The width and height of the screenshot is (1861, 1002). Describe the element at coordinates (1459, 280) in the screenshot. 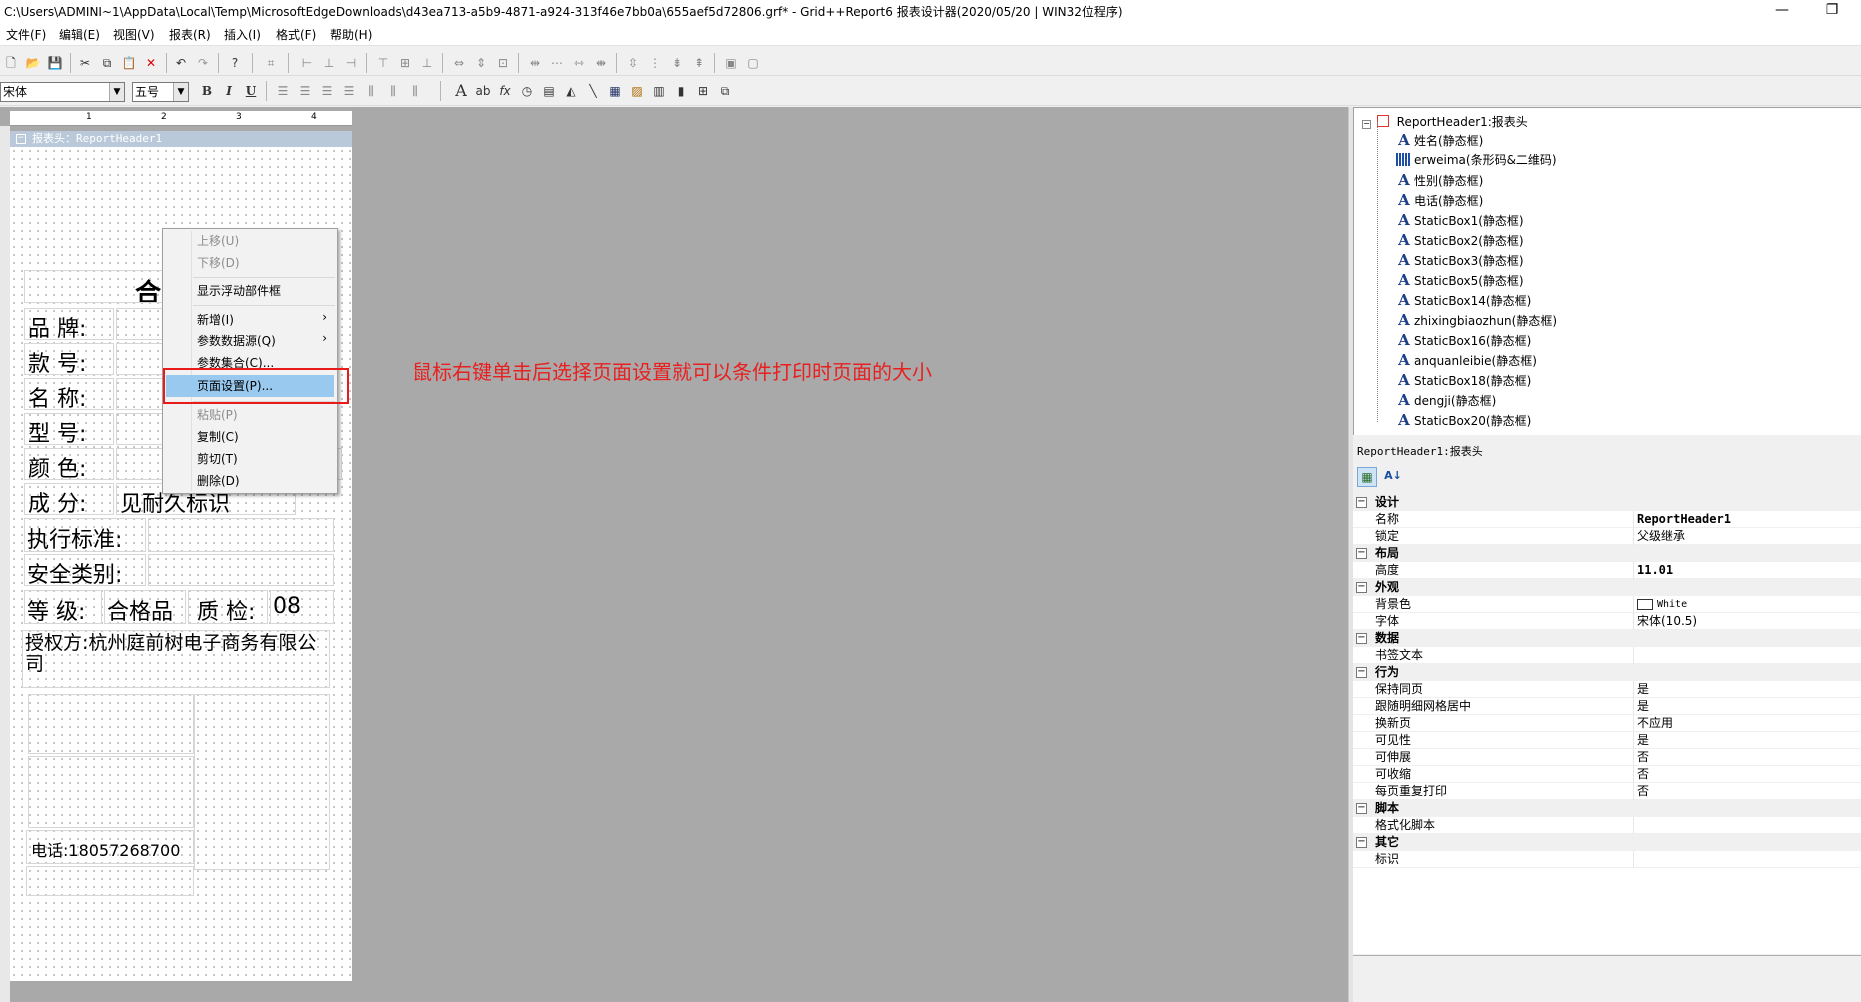

I see `tree-item: A StaticBox5(静态框)` at that location.